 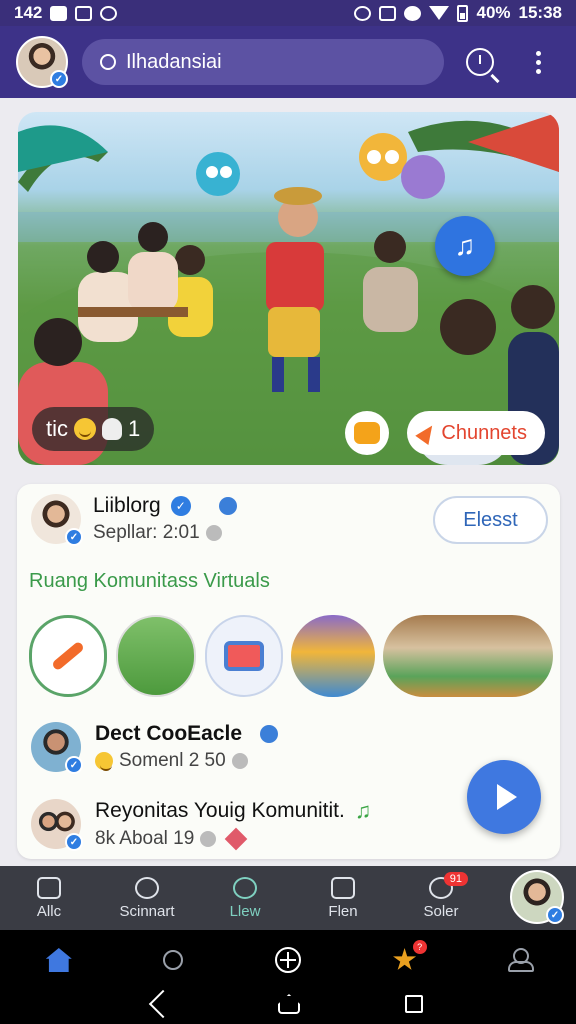 What do you see at coordinates (363, 810) in the screenshot?
I see `music-note-icon: ♫` at bounding box center [363, 810].